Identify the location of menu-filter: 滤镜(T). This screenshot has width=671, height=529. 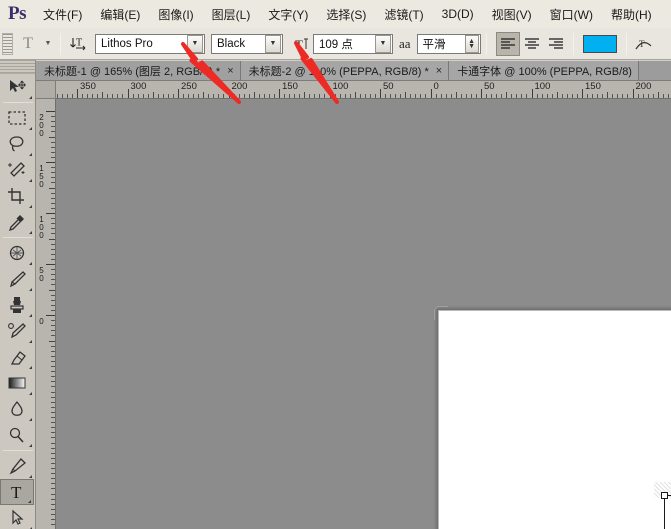
(403, 14).